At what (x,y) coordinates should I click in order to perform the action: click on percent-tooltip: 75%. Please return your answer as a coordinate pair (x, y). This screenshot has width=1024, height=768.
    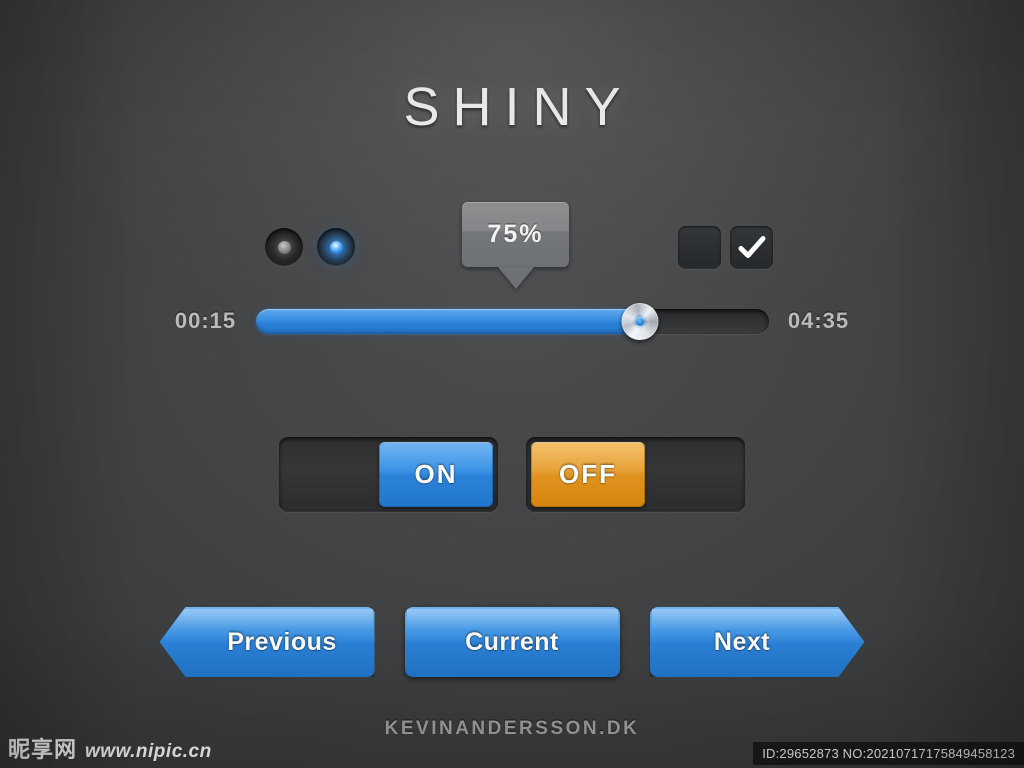
    Looking at the image, I should click on (515, 245).